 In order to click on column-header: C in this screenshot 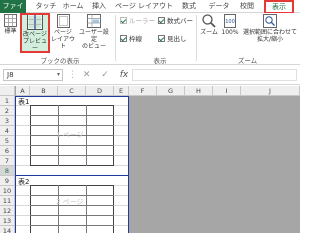, I will do `click(72, 91)`.